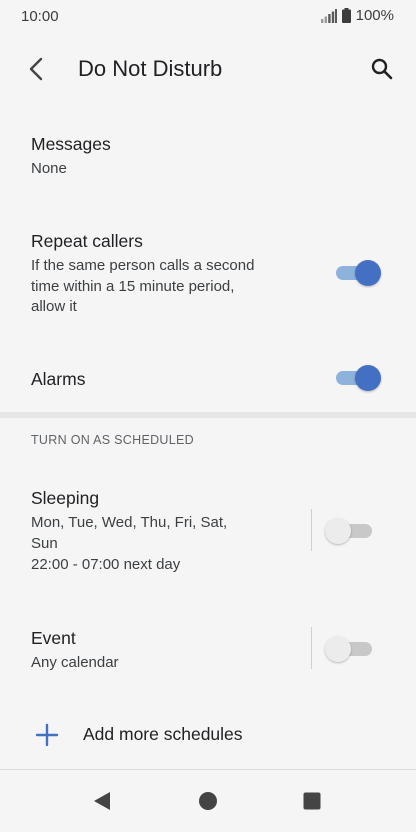  What do you see at coordinates (75, 663) in the screenshot?
I see `event-subtitle: Any calendar` at bounding box center [75, 663].